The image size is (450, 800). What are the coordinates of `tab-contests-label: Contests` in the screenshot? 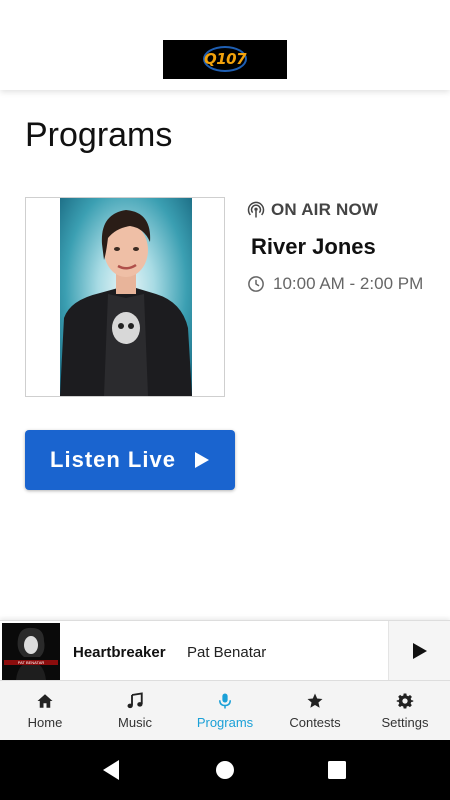 It's located at (315, 722).